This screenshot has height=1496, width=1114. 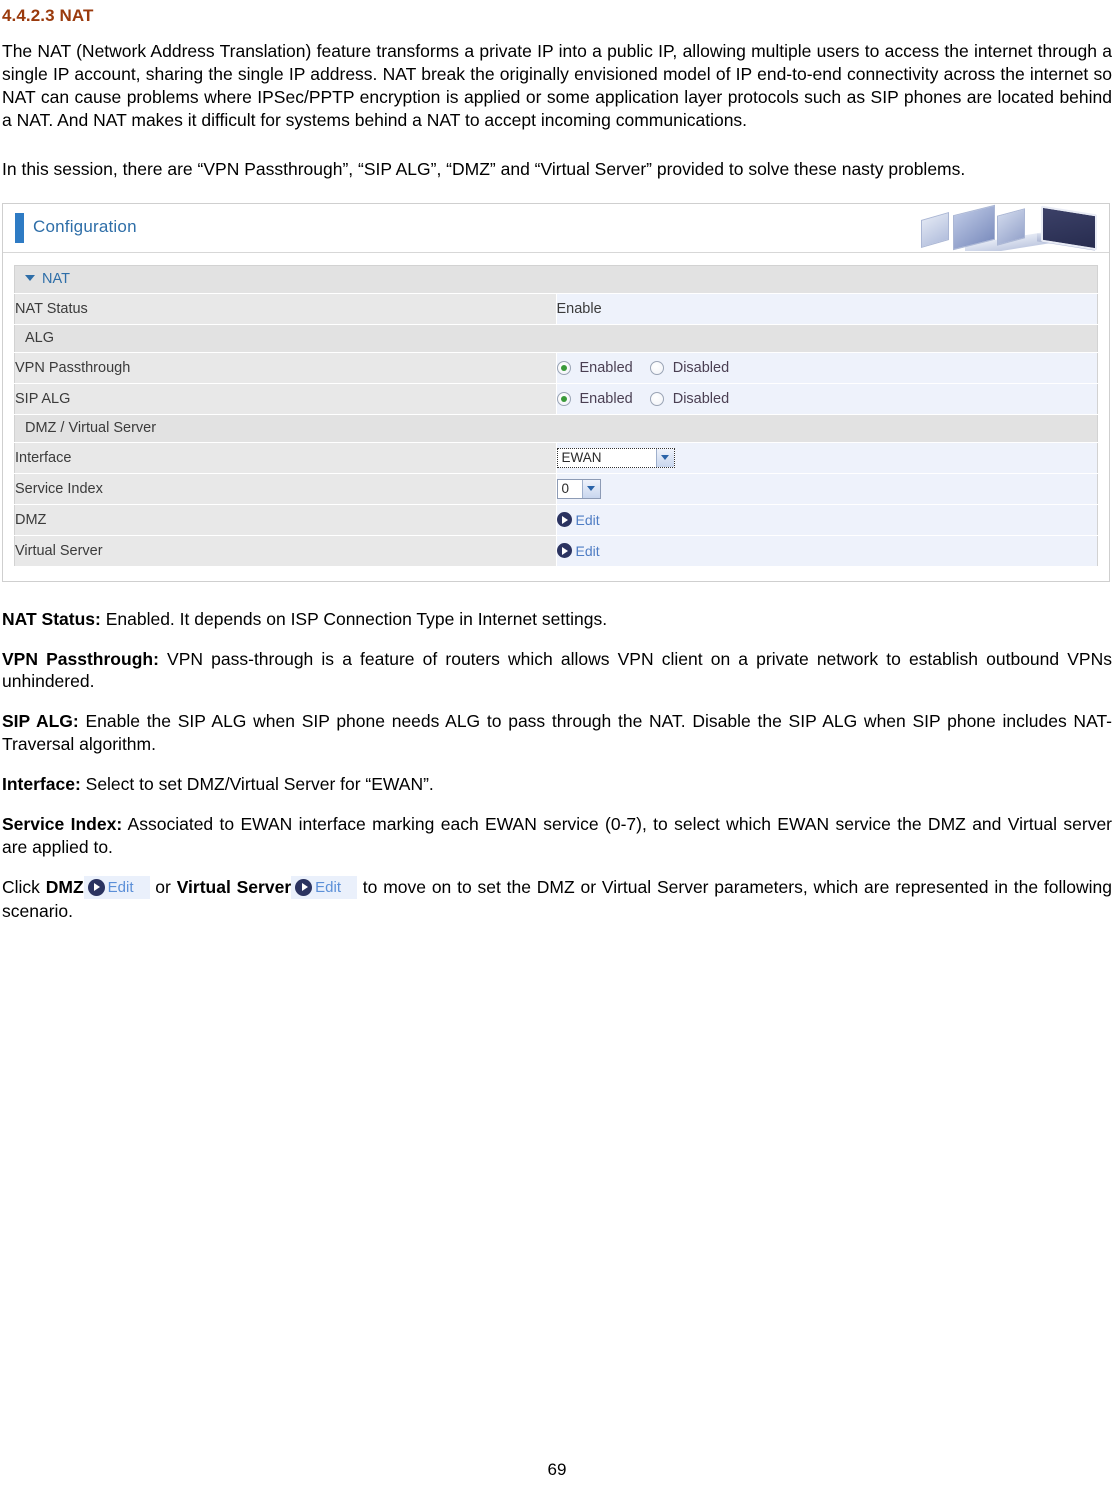 What do you see at coordinates (285, 428) in the screenshot?
I see `group-label-dmz-virtual-server: DMZ / Virtual Server` at bounding box center [285, 428].